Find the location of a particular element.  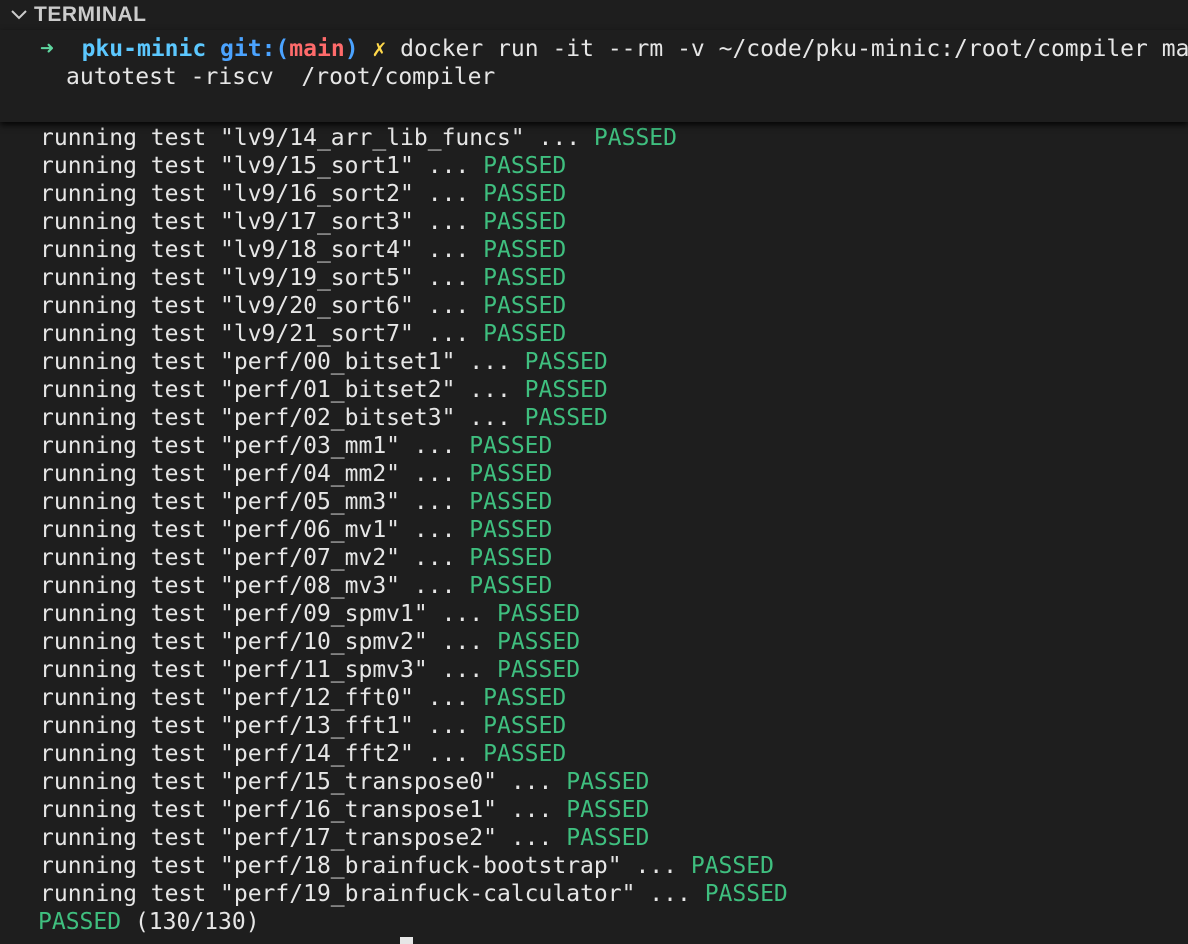

terminal-panel-header: TERMINAL is located at coordinates (594, 15).